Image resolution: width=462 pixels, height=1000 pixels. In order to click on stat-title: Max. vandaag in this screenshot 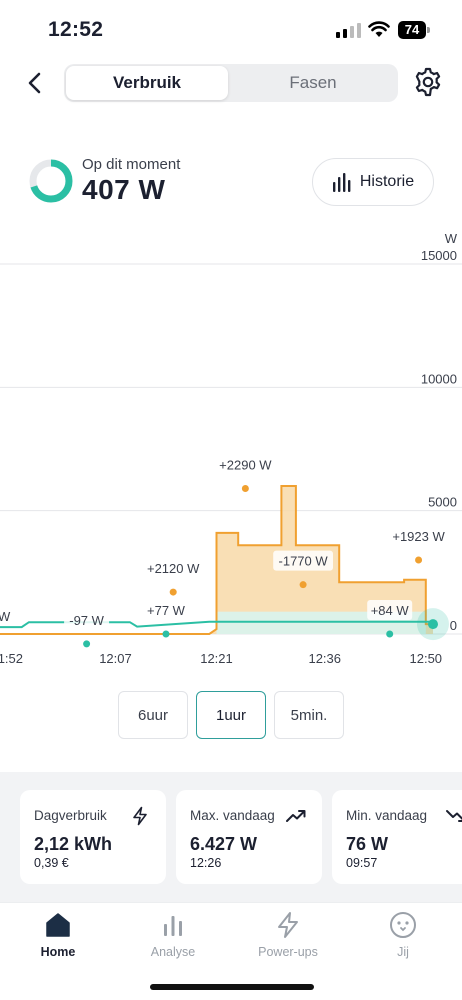, I will do `click(232, 815)`.